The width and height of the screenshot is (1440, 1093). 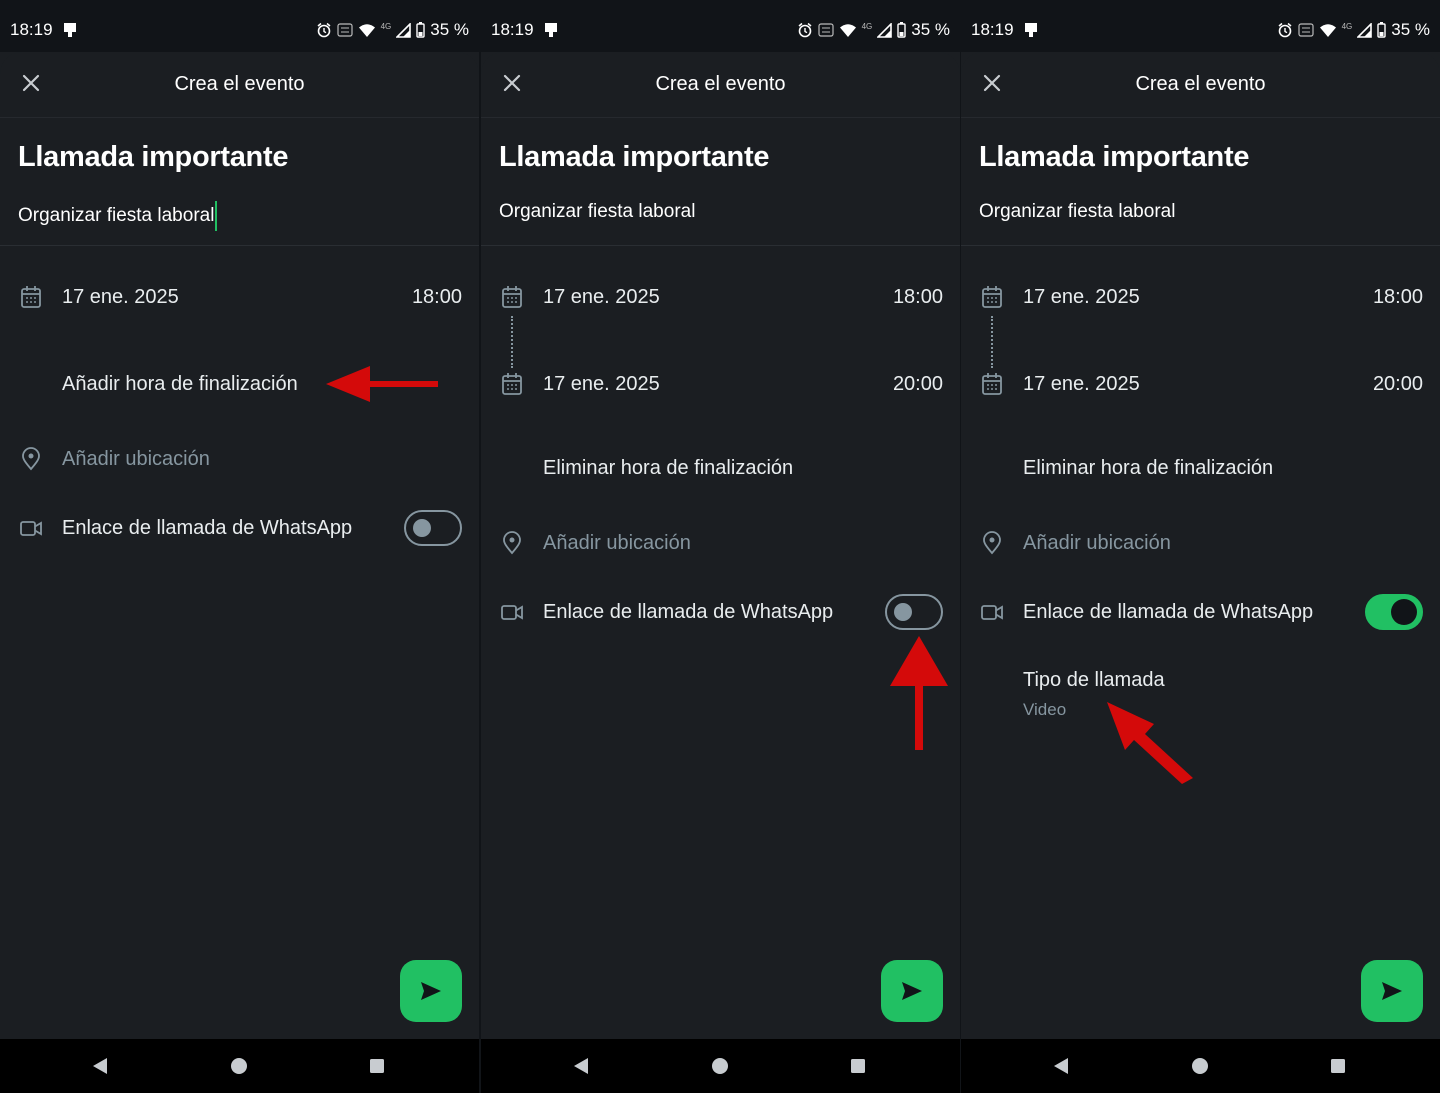 What do you see at coordinates (805, 30) in the screenshot?
I see `alarm-icon` at bounding box center [805, 30].